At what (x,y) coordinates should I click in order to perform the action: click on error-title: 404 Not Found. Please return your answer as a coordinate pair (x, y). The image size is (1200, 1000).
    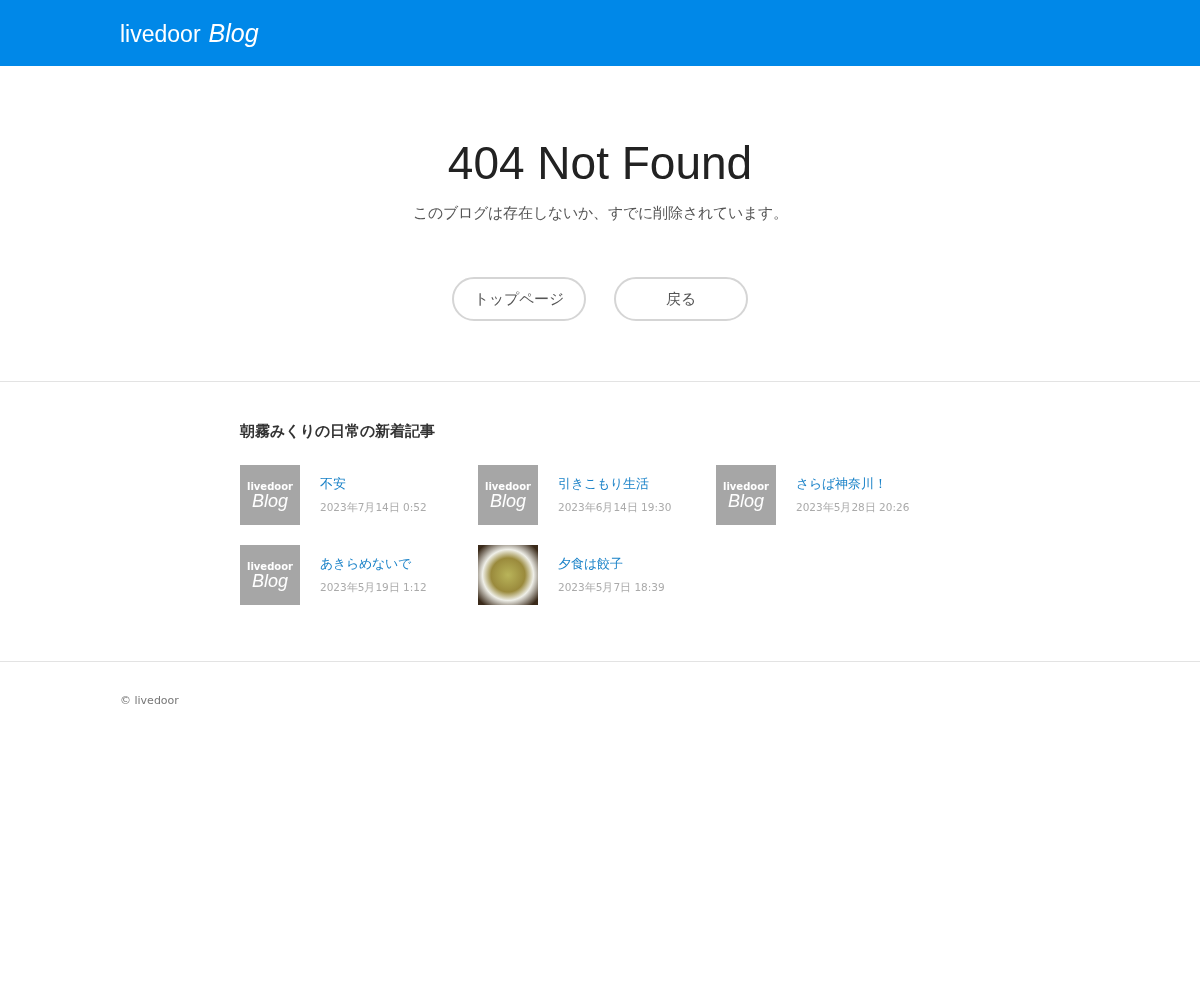
    Looking at the image, I should click on (600, 163).